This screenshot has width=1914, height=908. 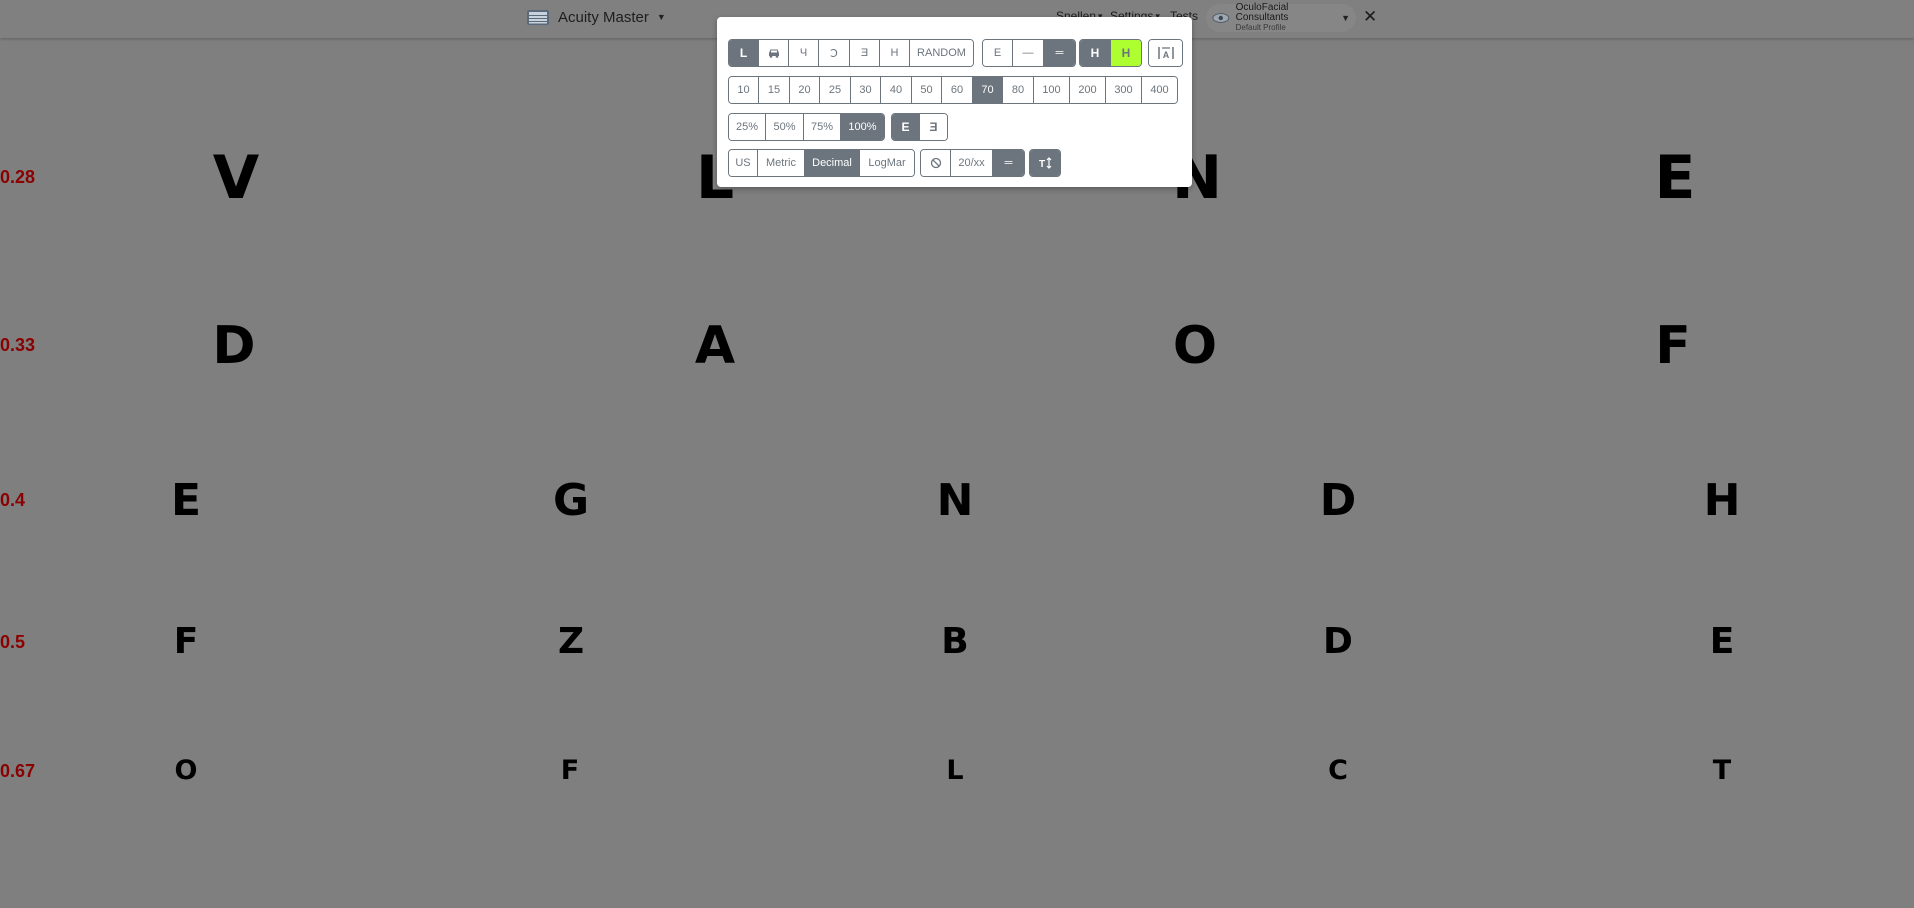 What do you see at coordinates (906, 127) in the screenshot?
I see `normal-orientation-button: E` at bounding box center [906, 127].